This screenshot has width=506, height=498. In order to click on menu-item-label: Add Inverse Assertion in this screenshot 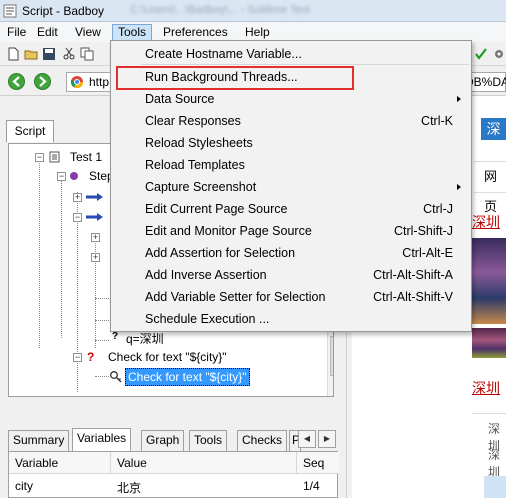, I will do `click(206, 275)`.